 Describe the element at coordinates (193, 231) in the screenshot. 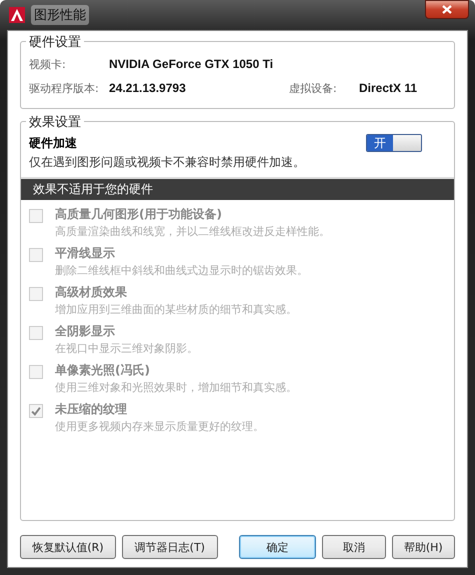

I see `option-description: 高质量渲染曲线和线宽，并以二维线框改进反走样性能。` at that location.